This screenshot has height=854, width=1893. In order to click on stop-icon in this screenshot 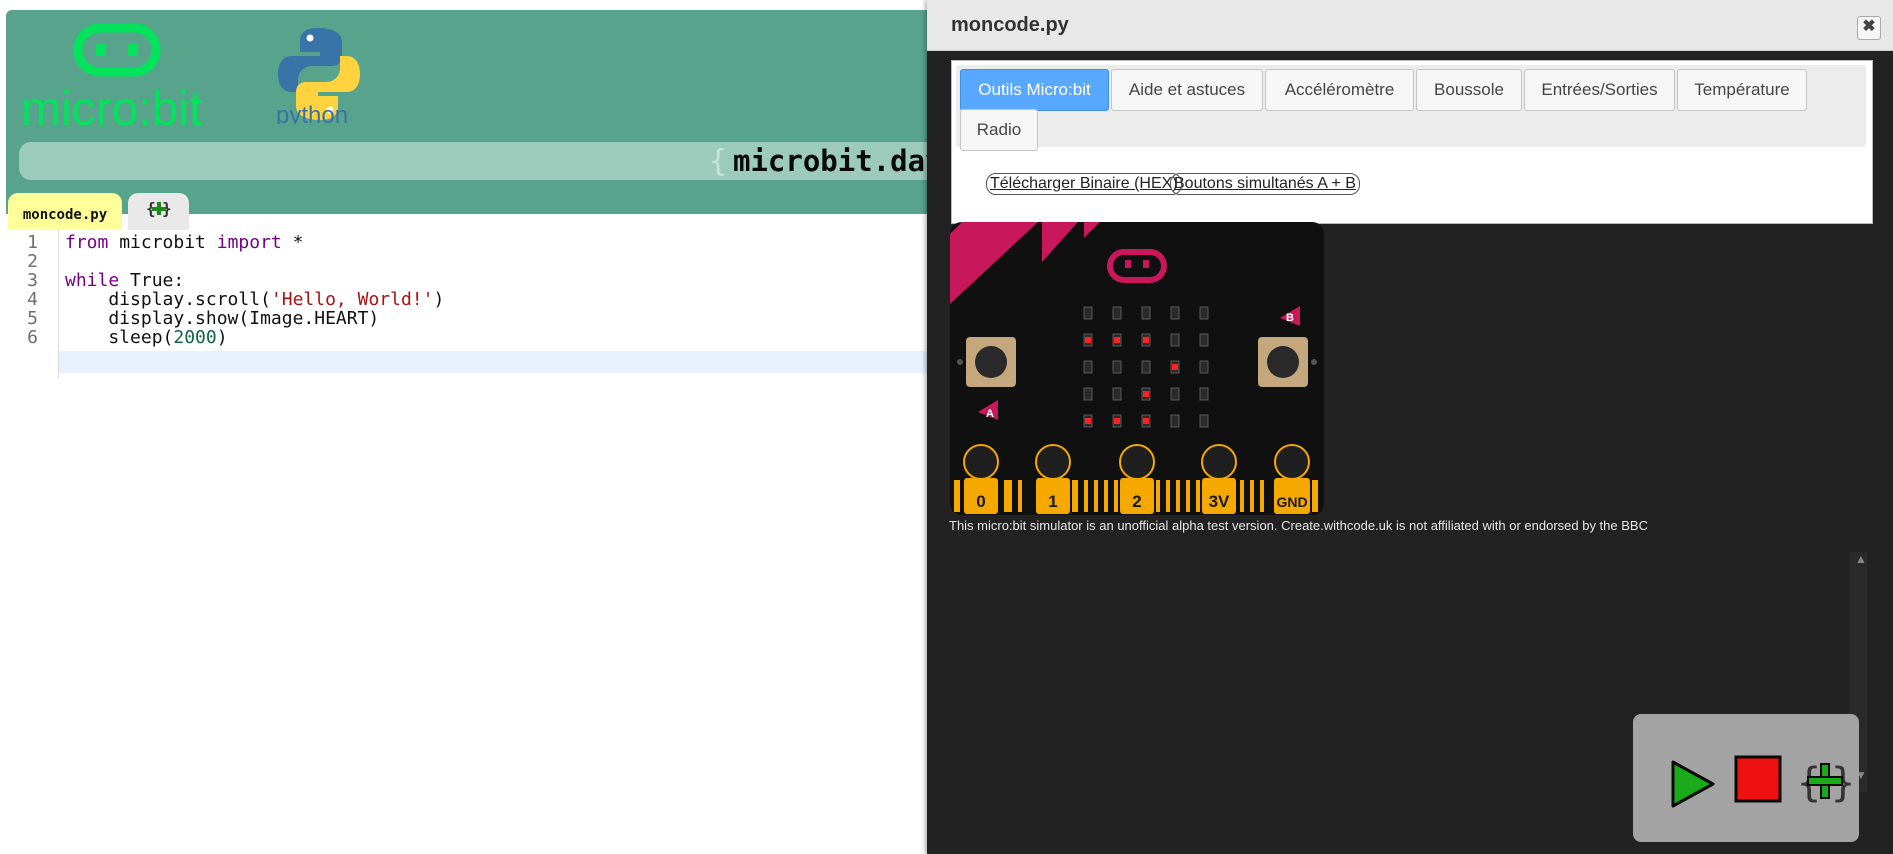, I will do `click(1758, 779)`.